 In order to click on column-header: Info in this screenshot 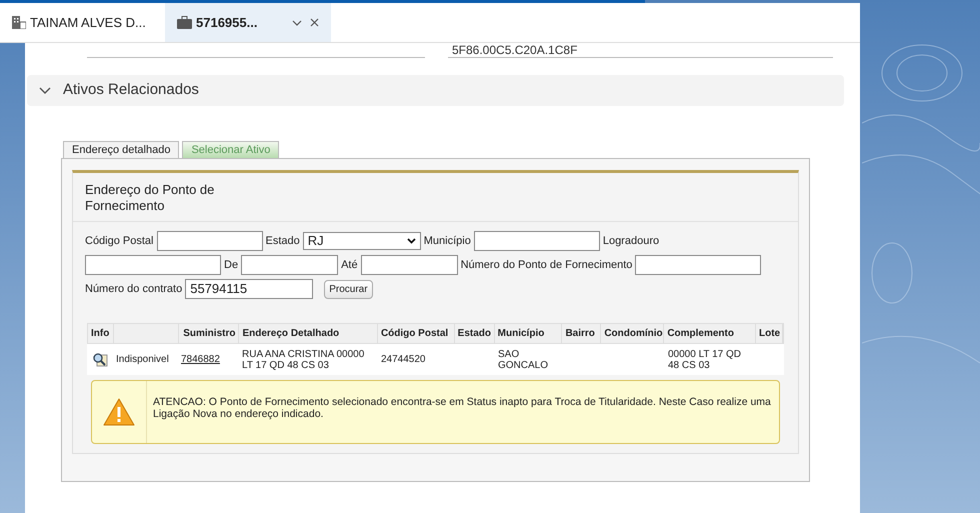, I will do `click(100, 334)`.